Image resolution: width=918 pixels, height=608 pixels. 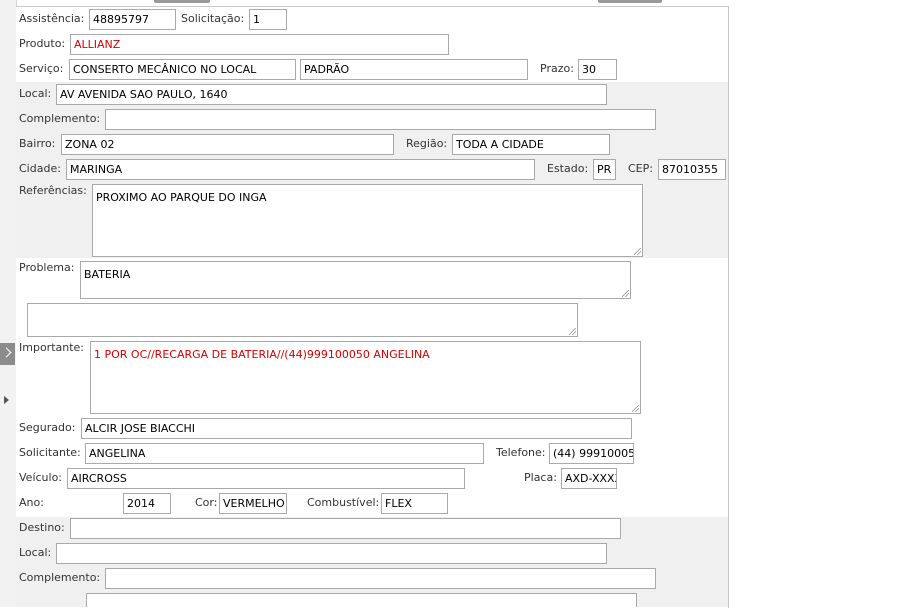 I want to click on destino-label: Destino:, so click(x=42, y=527).